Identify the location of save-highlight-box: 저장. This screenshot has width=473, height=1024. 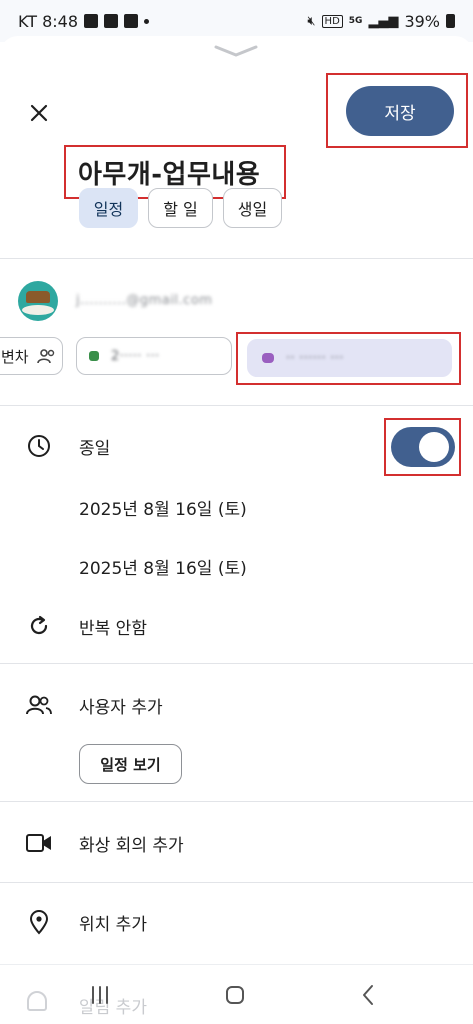
(397, 110).